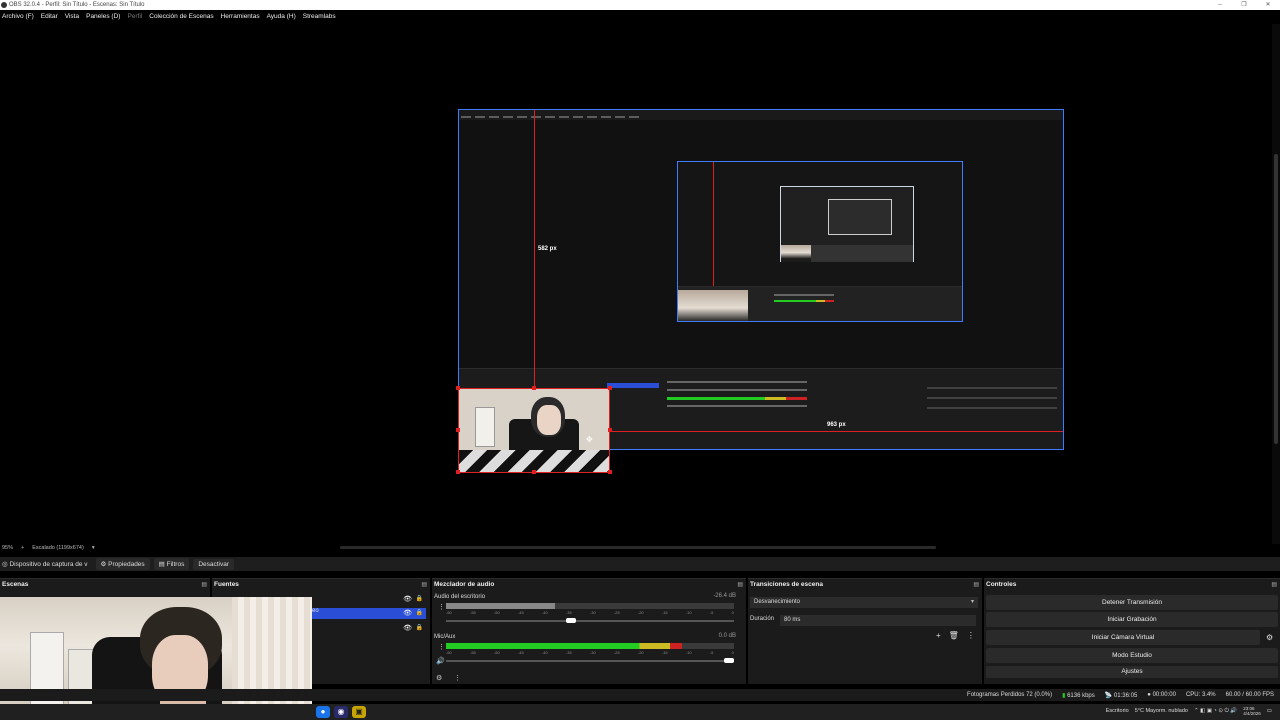 The height and width of the screenshot is (720, 1280). I want to click on mixer-title: Mezclador de audio, so click(464, 584).